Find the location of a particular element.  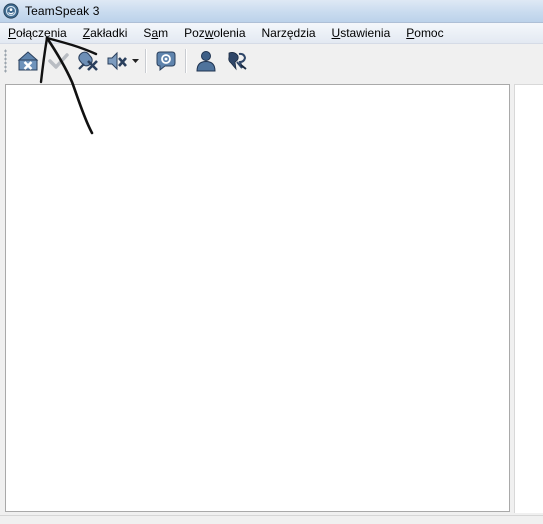

disconnect-icon is located at coordinates (28, 61).